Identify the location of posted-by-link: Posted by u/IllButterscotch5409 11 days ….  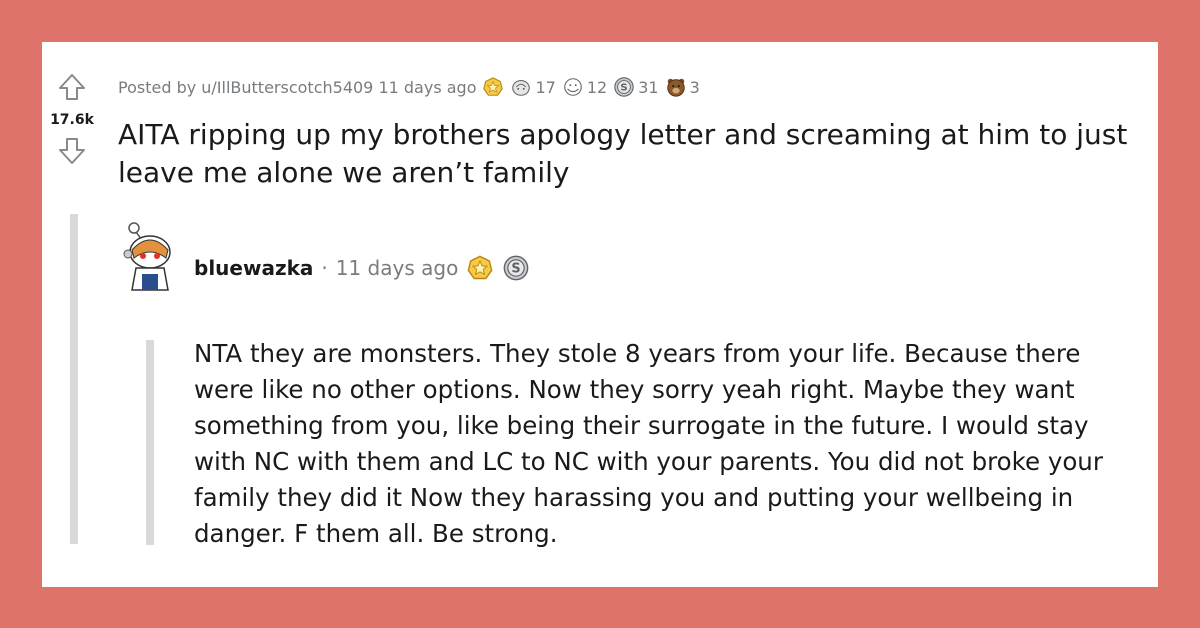
(297, 87).